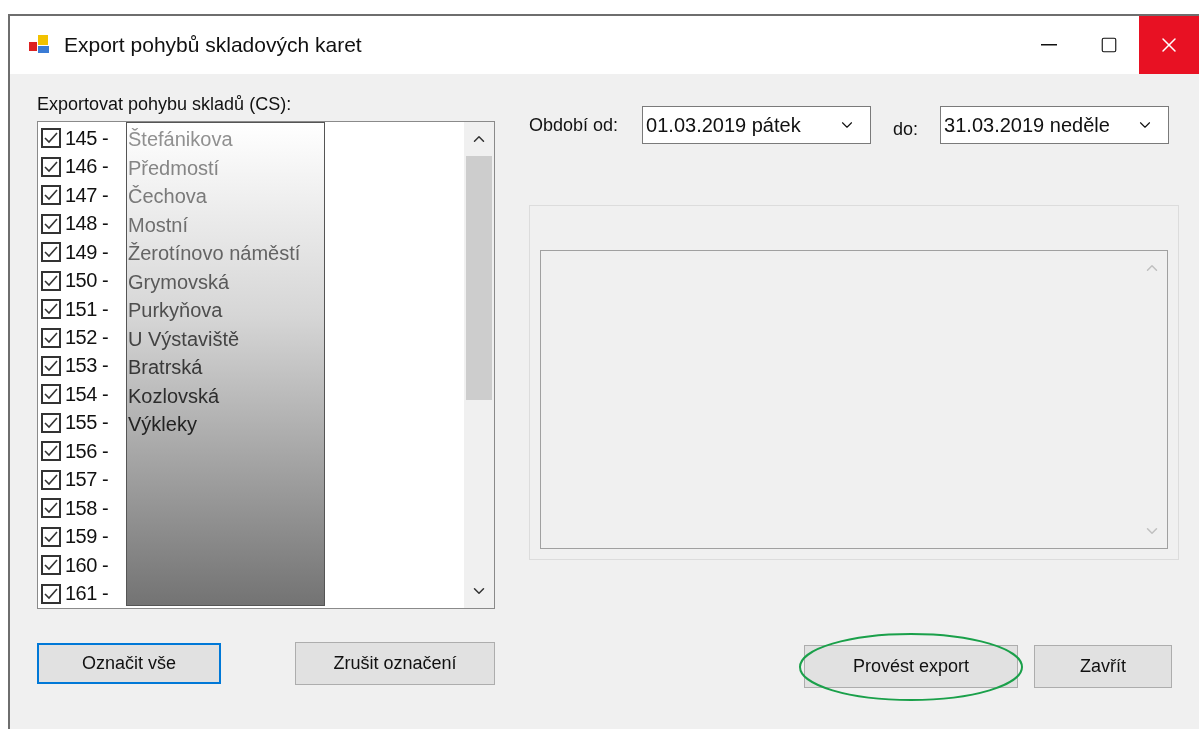  What do you see at coordinates (167, 196) in the screenshot?
I see `store-name: Čechova` at bounding box center [167, 196].